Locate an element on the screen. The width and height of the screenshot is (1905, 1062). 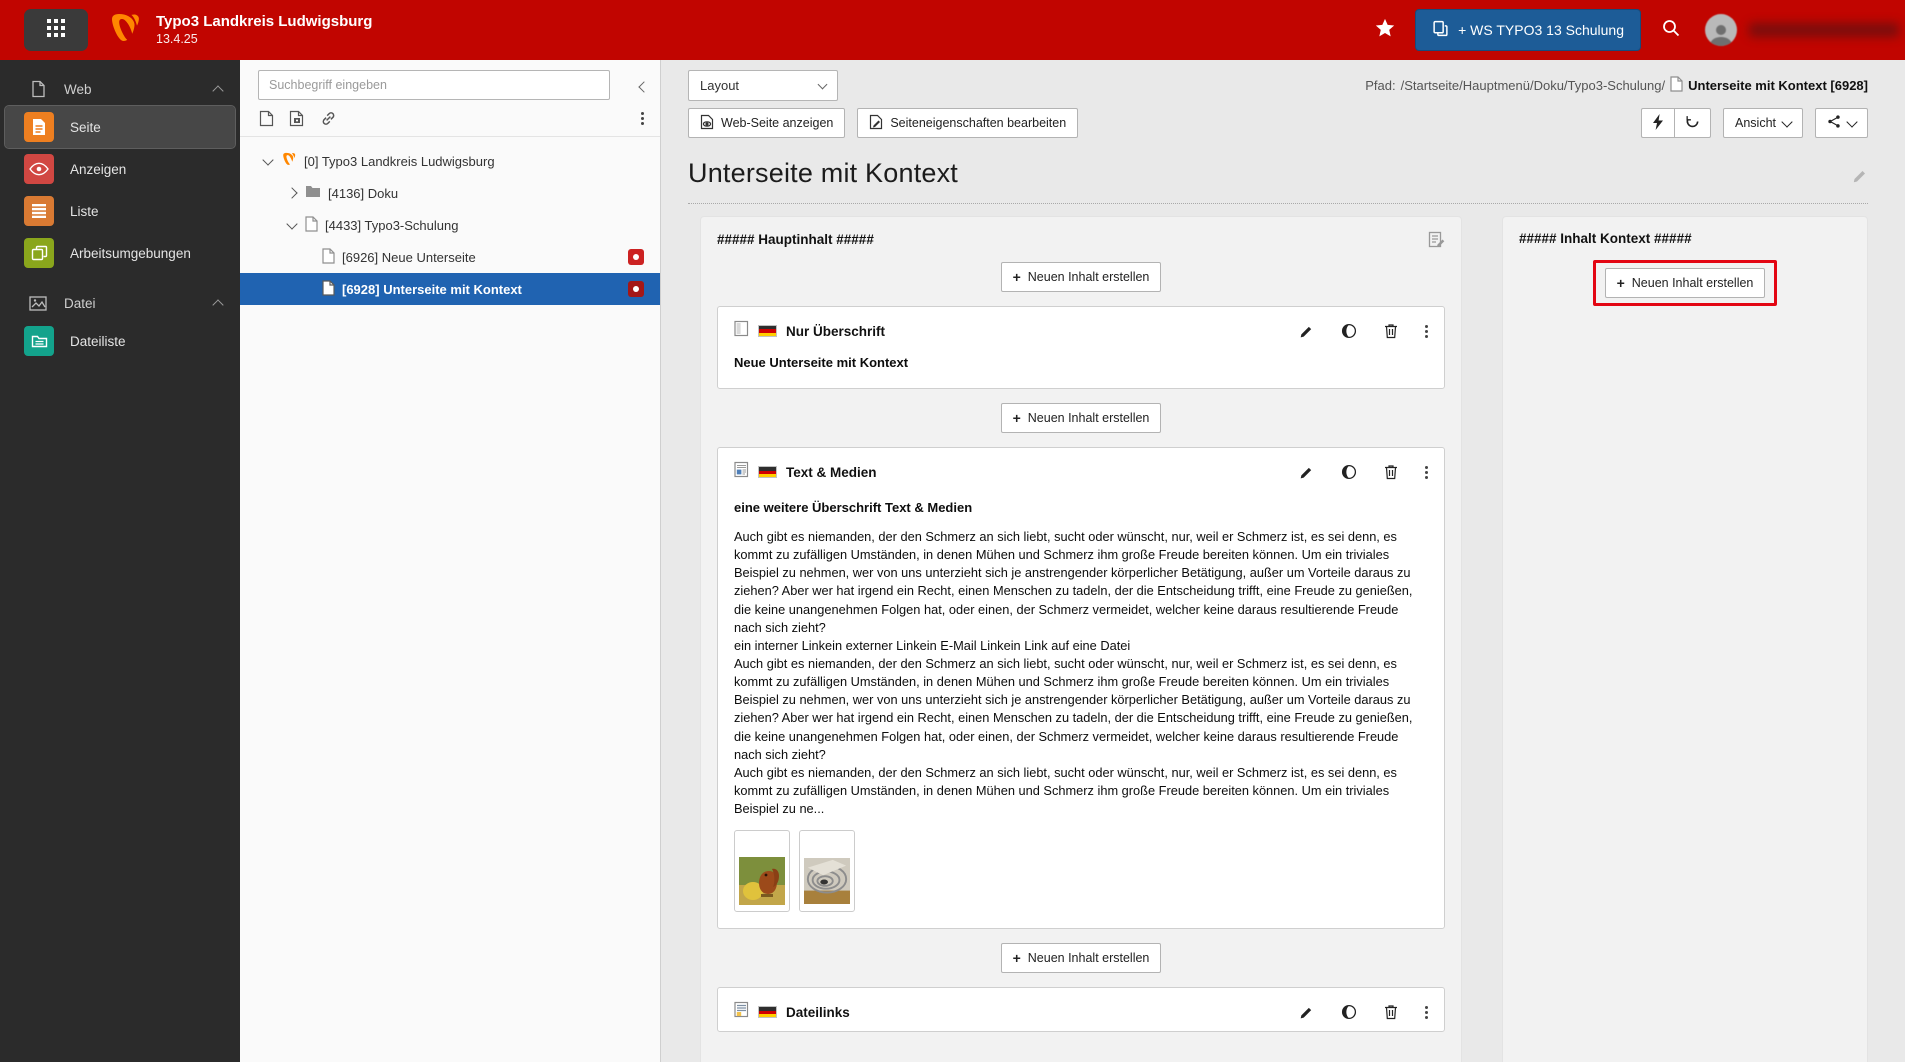
module-item-arbeitsumgebungen: Arbeitsumgebungen is located at coordinates (120, 253).